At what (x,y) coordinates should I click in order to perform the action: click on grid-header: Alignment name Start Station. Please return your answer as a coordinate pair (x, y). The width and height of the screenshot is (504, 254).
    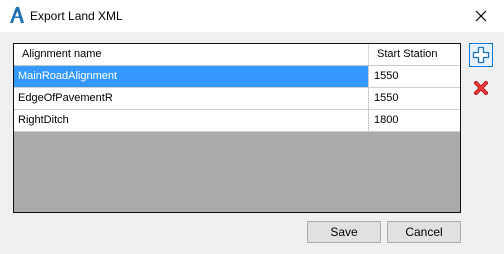
    Looking at the image, I should click on (237, 55).